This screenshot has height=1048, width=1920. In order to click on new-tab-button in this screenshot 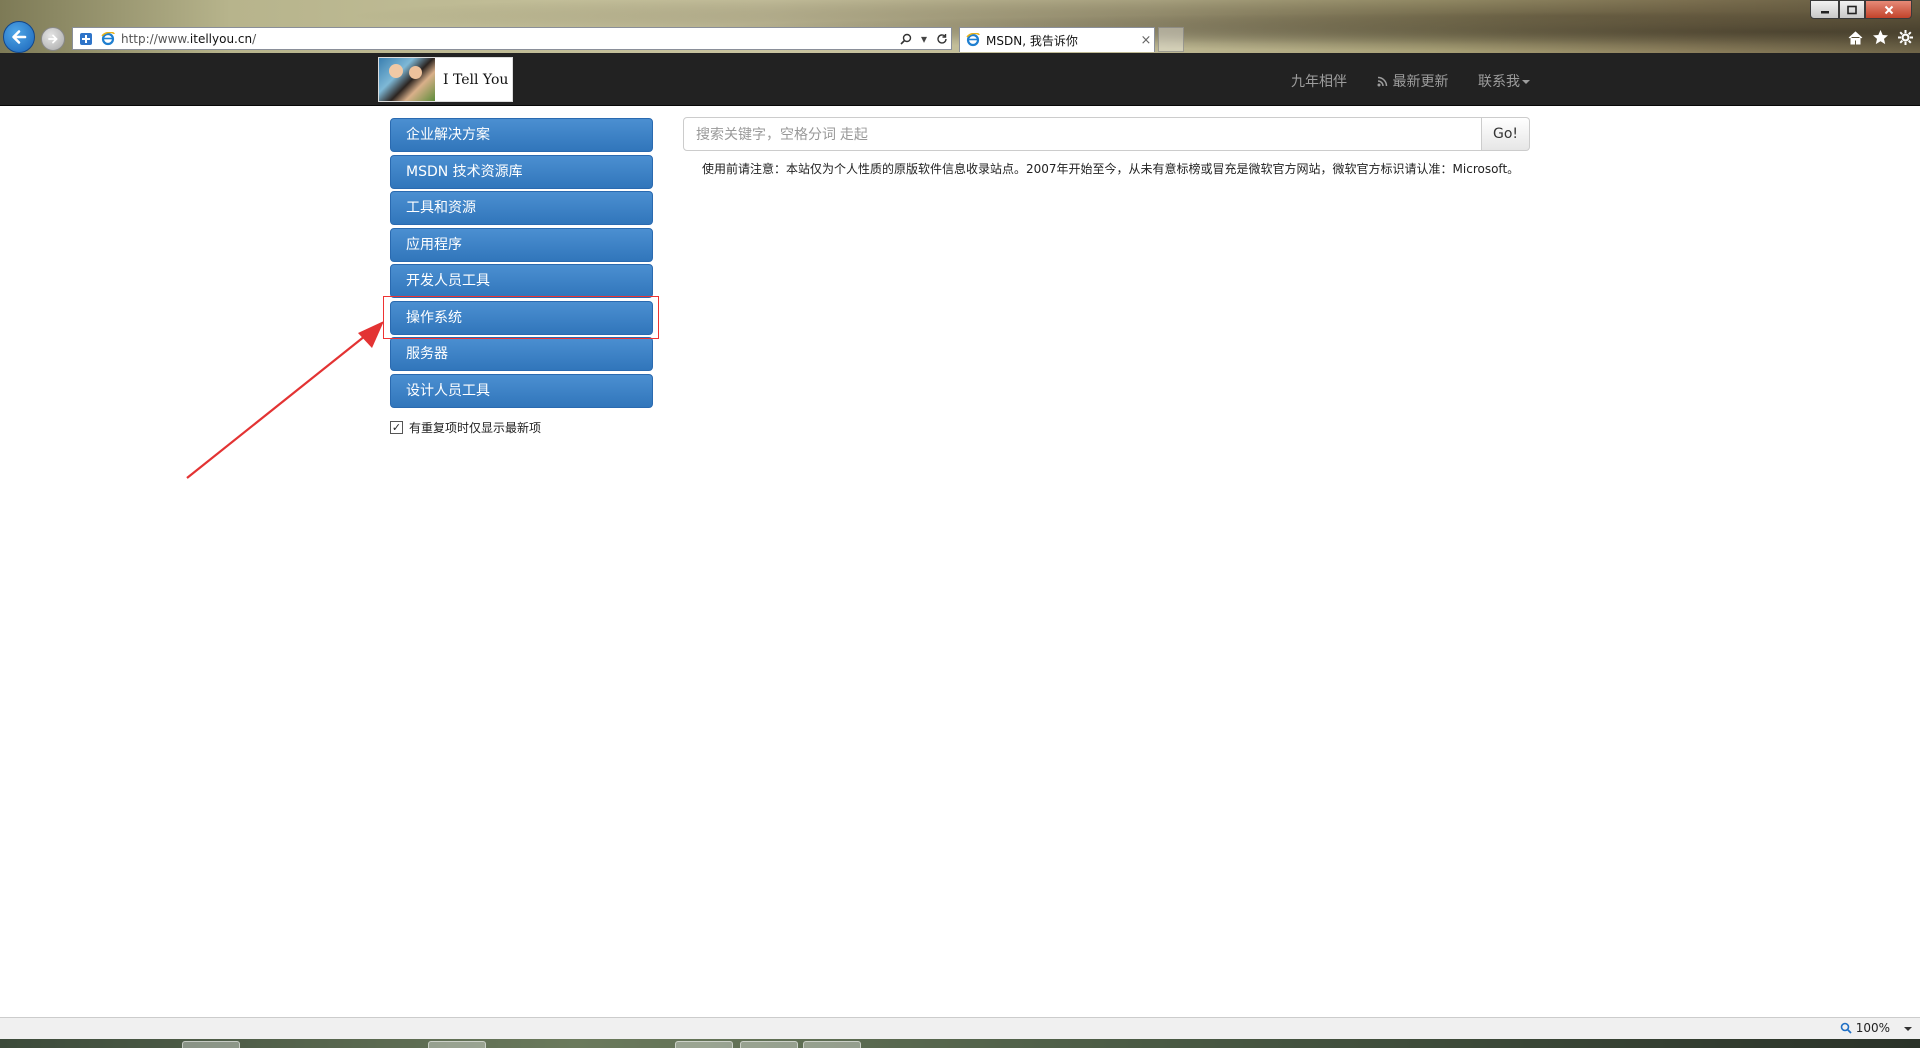, I will do `click(1171, 39)`.